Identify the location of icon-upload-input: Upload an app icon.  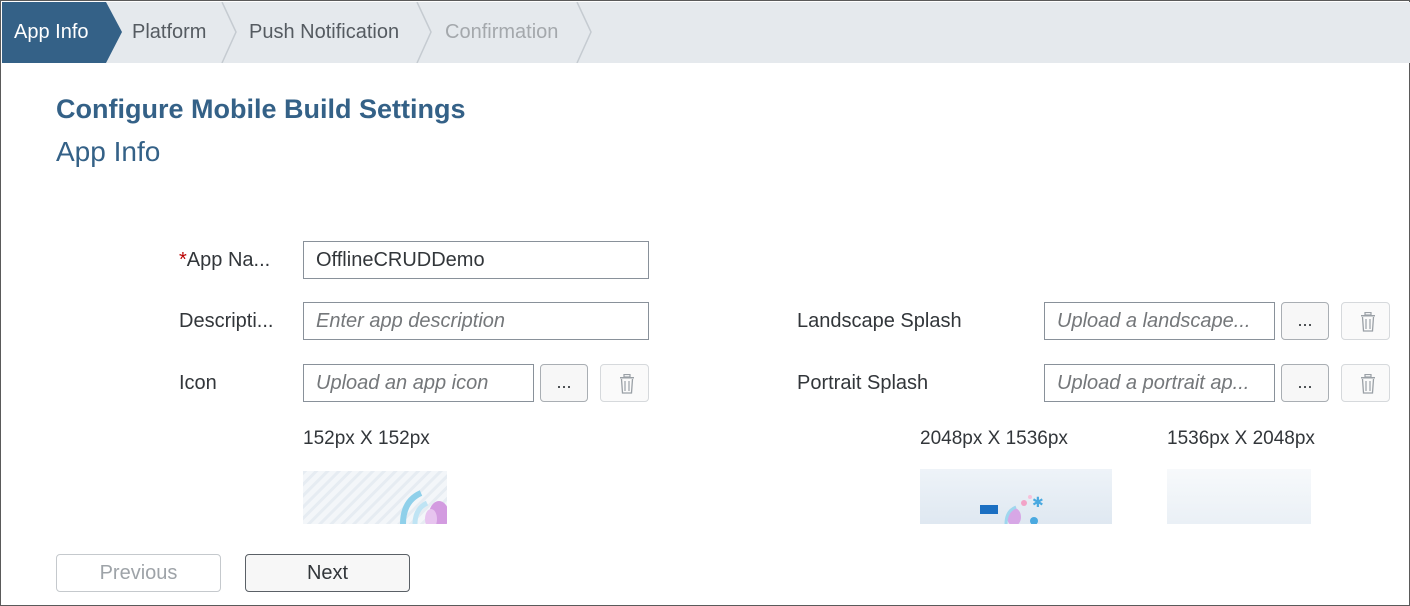
(418, 383).